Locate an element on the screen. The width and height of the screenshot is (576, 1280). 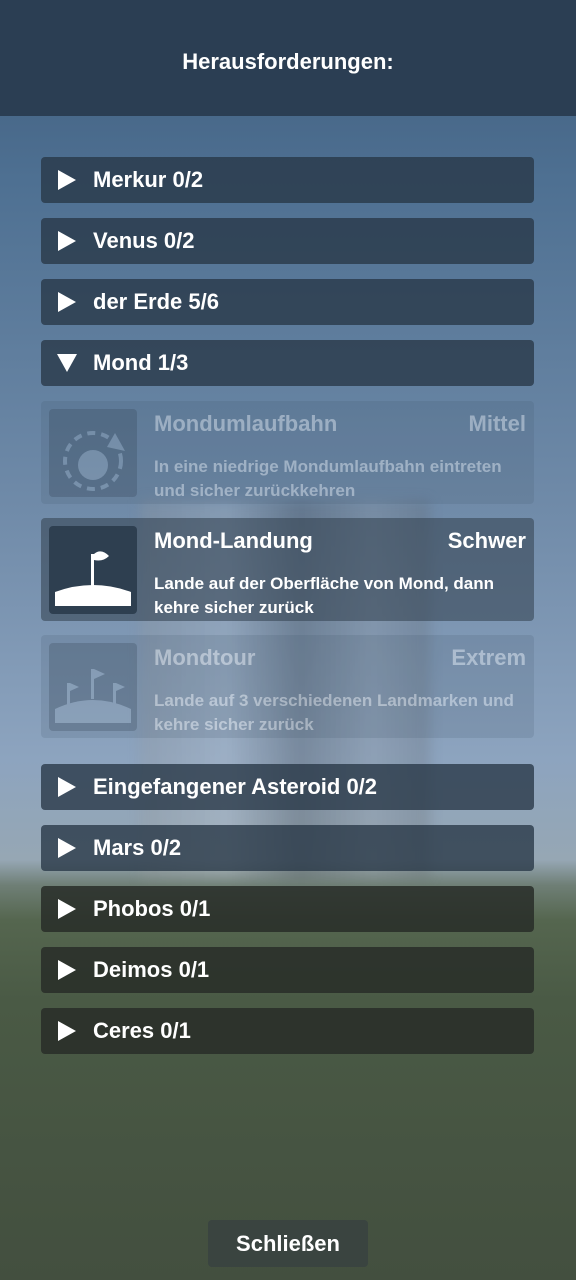
three-flags-icon is located at coordinates (93, 687).